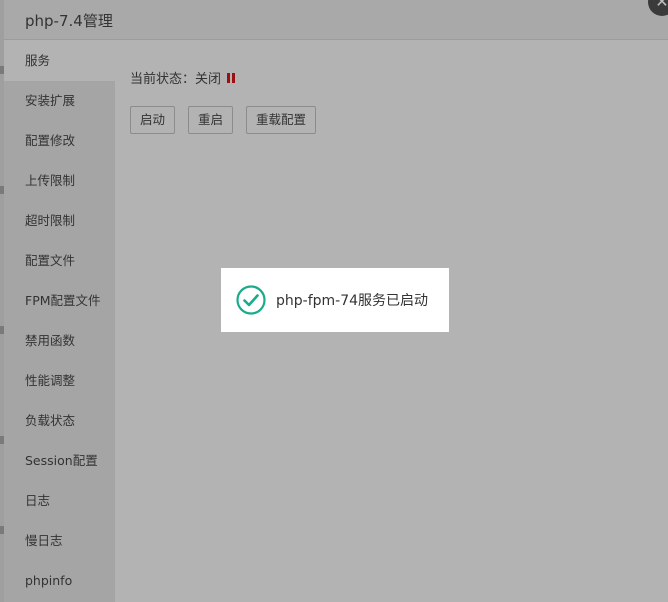 The image size is (668, 602). Describe the element at coordinates (69, 21) in the screenshot. I see `dialog-title: php-7.4管理` at that location.